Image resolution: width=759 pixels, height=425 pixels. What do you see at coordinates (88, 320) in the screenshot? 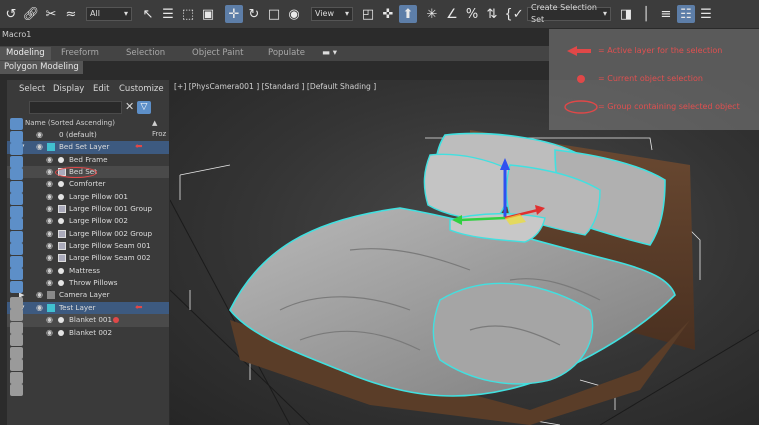
I see `object-row: ◉ Blanket 001` at bounding box center [88, 320].